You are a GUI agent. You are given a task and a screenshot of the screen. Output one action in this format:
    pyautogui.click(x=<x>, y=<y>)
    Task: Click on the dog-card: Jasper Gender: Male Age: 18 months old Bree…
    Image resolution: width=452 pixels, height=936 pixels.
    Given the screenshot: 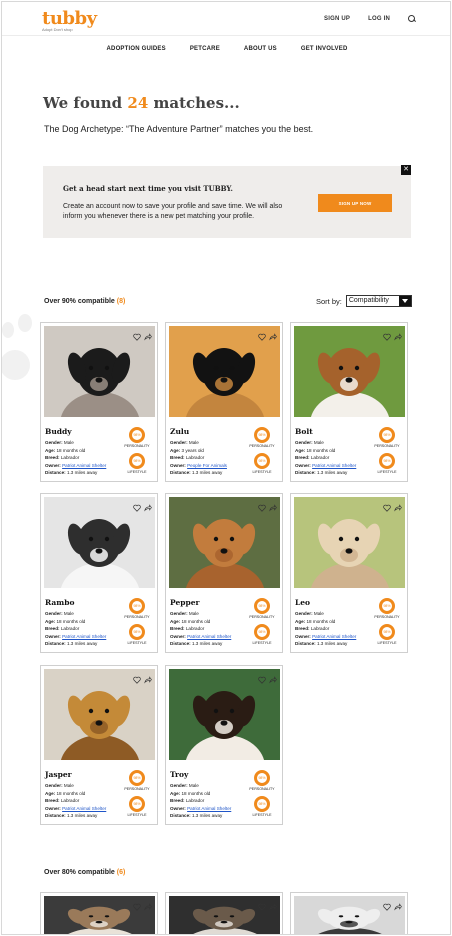 What is the action you would take?
    pyautogui.click(x=99, y=745)
    